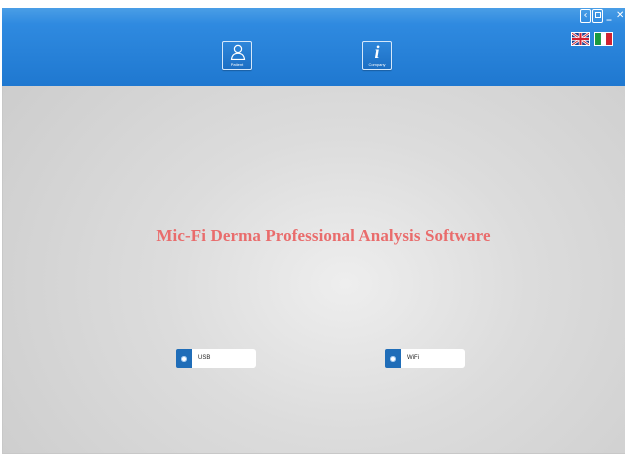 This screenshot has width=625, height=454. What do you see at coordinates (377, 64) in the screenshot?
I see `company-label: Company` at bounding box center [377, 64].